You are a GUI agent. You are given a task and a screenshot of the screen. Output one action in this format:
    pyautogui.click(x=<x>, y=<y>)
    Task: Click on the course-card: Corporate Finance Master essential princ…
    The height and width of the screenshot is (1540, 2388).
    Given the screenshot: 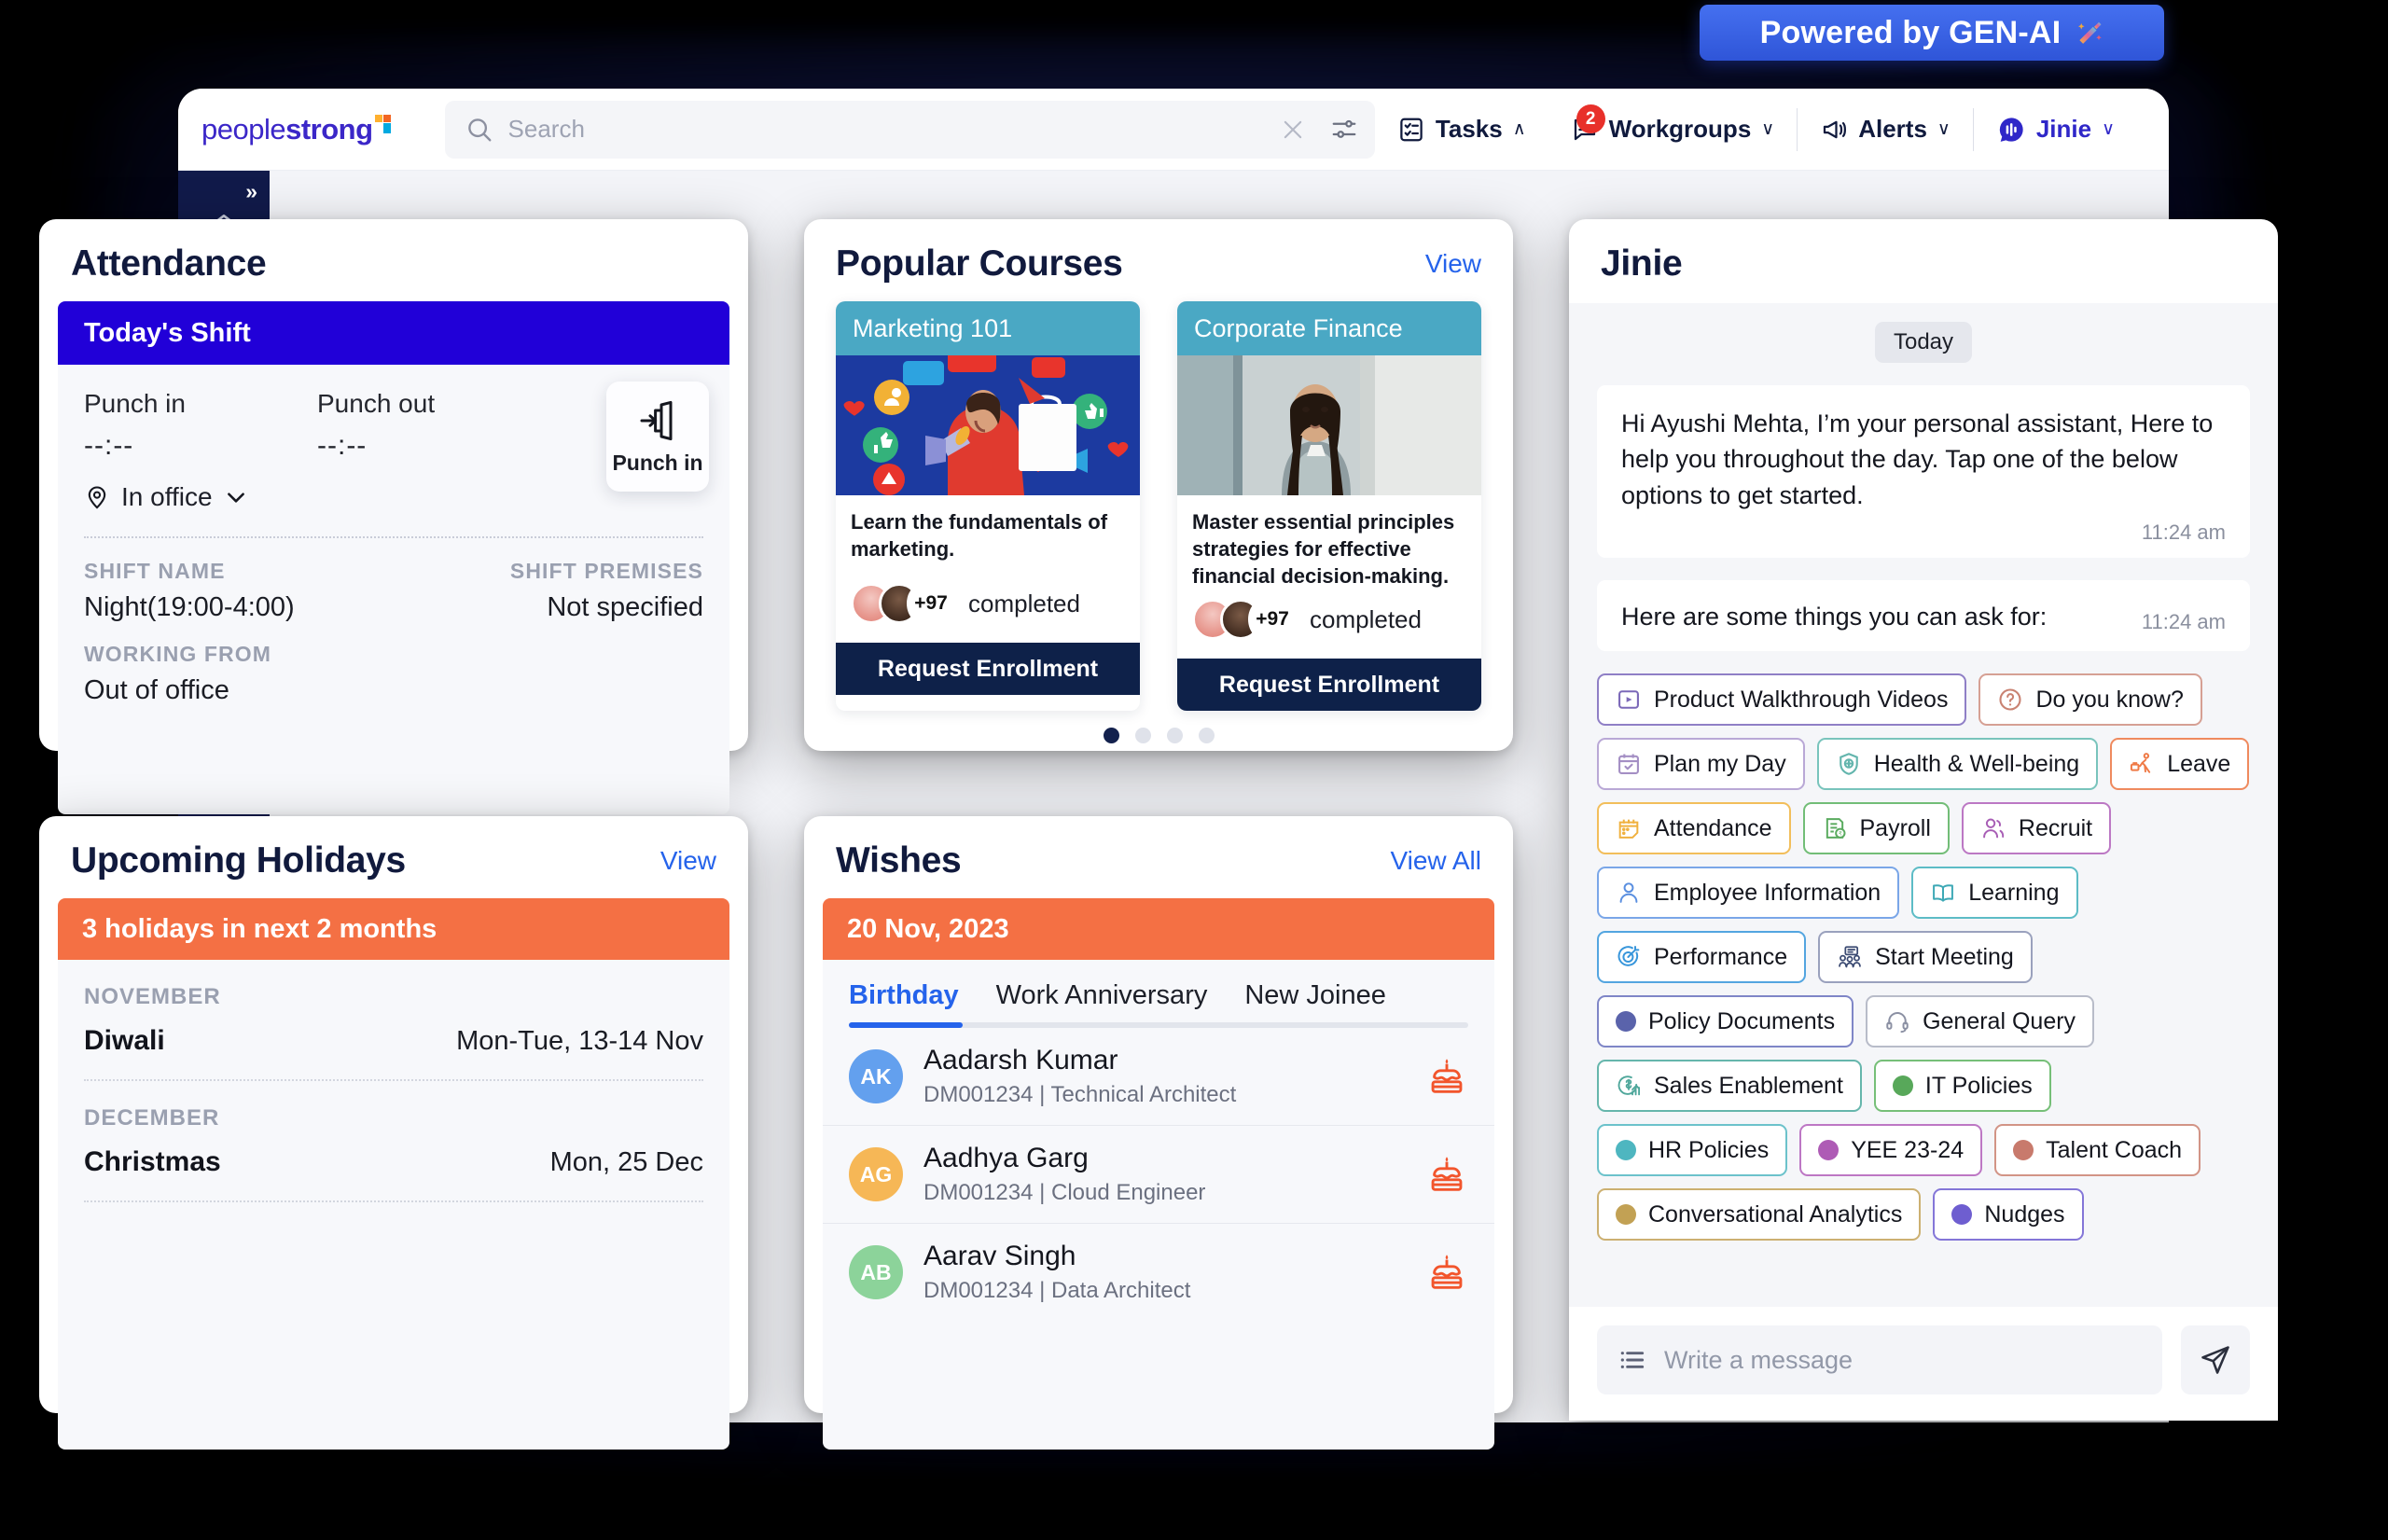 What is the action you would take?
    pyautogui.click(x=1329, y=506)
    